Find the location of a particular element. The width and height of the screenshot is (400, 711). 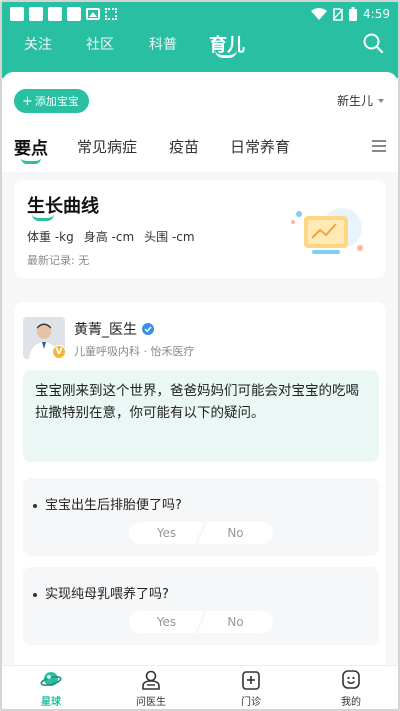

question-card: 宝宝出生后排胎便了吗? Yes No is located at coordinates (201, 517).